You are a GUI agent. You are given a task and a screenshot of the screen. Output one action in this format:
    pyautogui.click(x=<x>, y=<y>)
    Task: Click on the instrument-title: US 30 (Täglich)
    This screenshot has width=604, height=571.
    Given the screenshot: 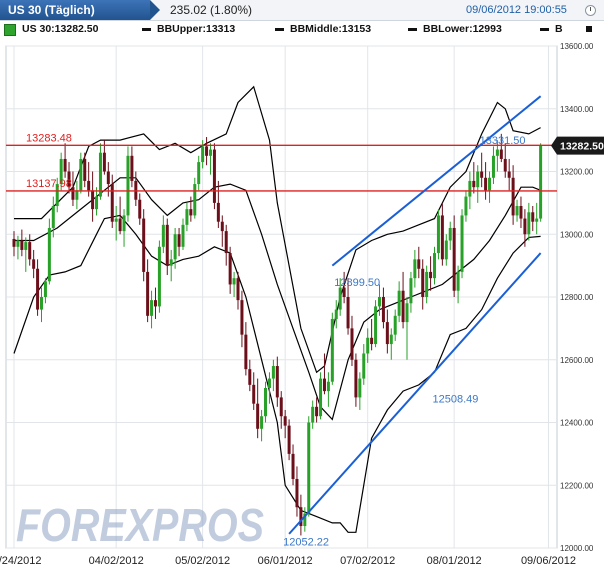 What is the action you would take?
    pyautogui.click(x=80, y=10)
    